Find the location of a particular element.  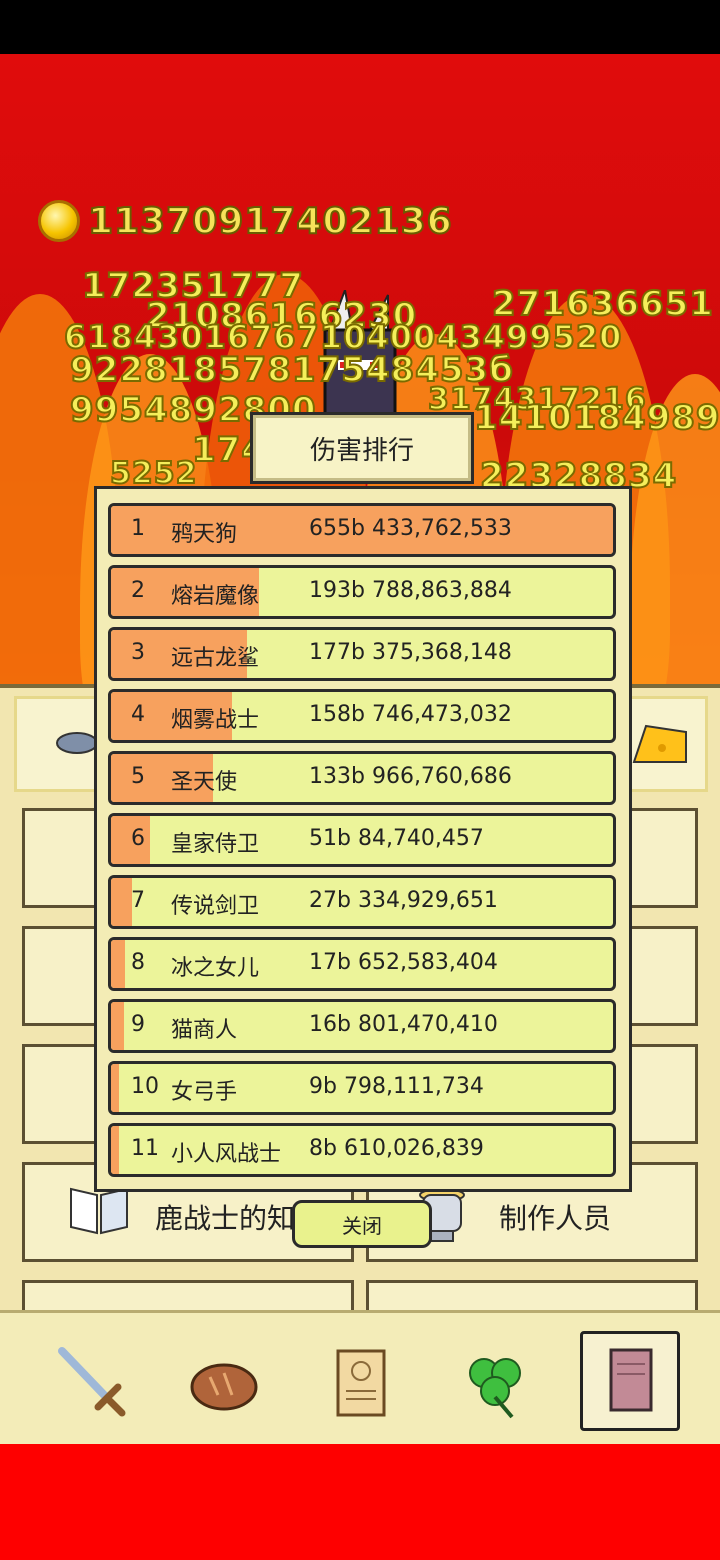

hero-name: 猫商人 is located at coordinates (204, 1030).